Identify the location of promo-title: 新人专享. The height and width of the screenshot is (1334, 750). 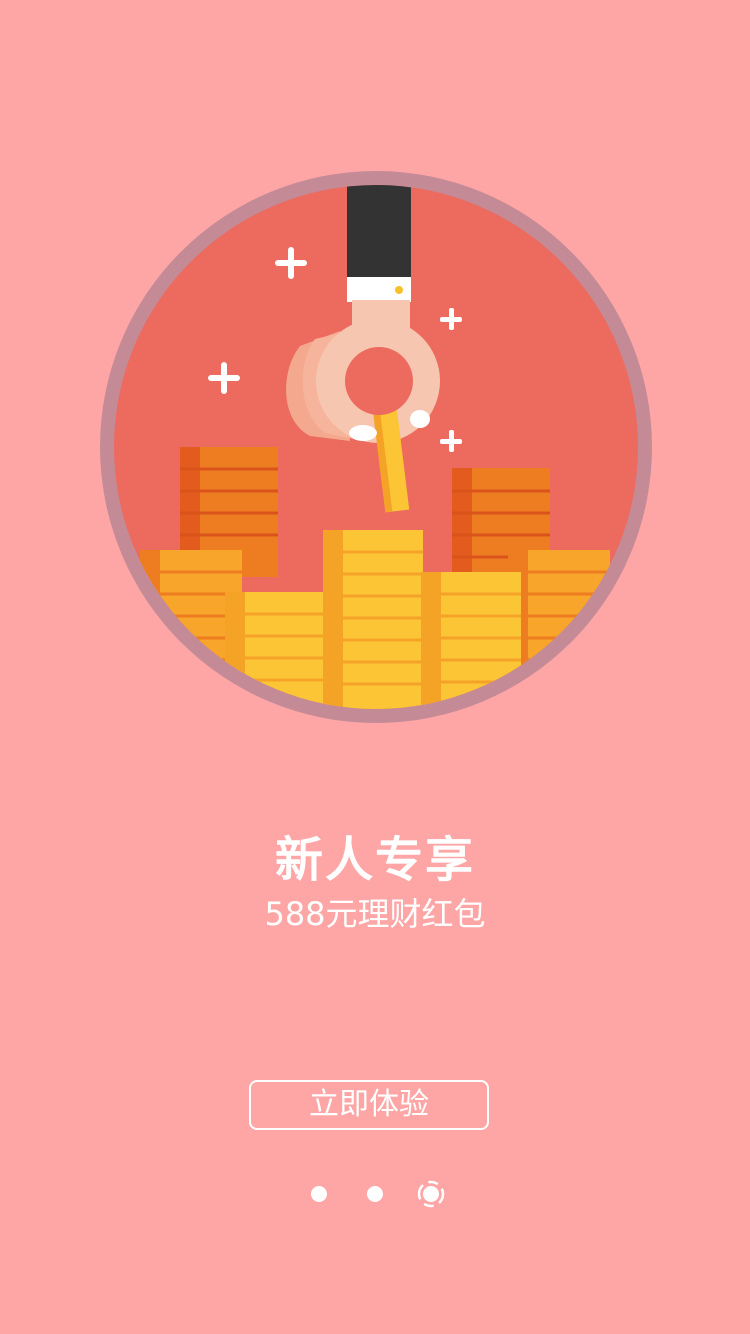
(374, 860).